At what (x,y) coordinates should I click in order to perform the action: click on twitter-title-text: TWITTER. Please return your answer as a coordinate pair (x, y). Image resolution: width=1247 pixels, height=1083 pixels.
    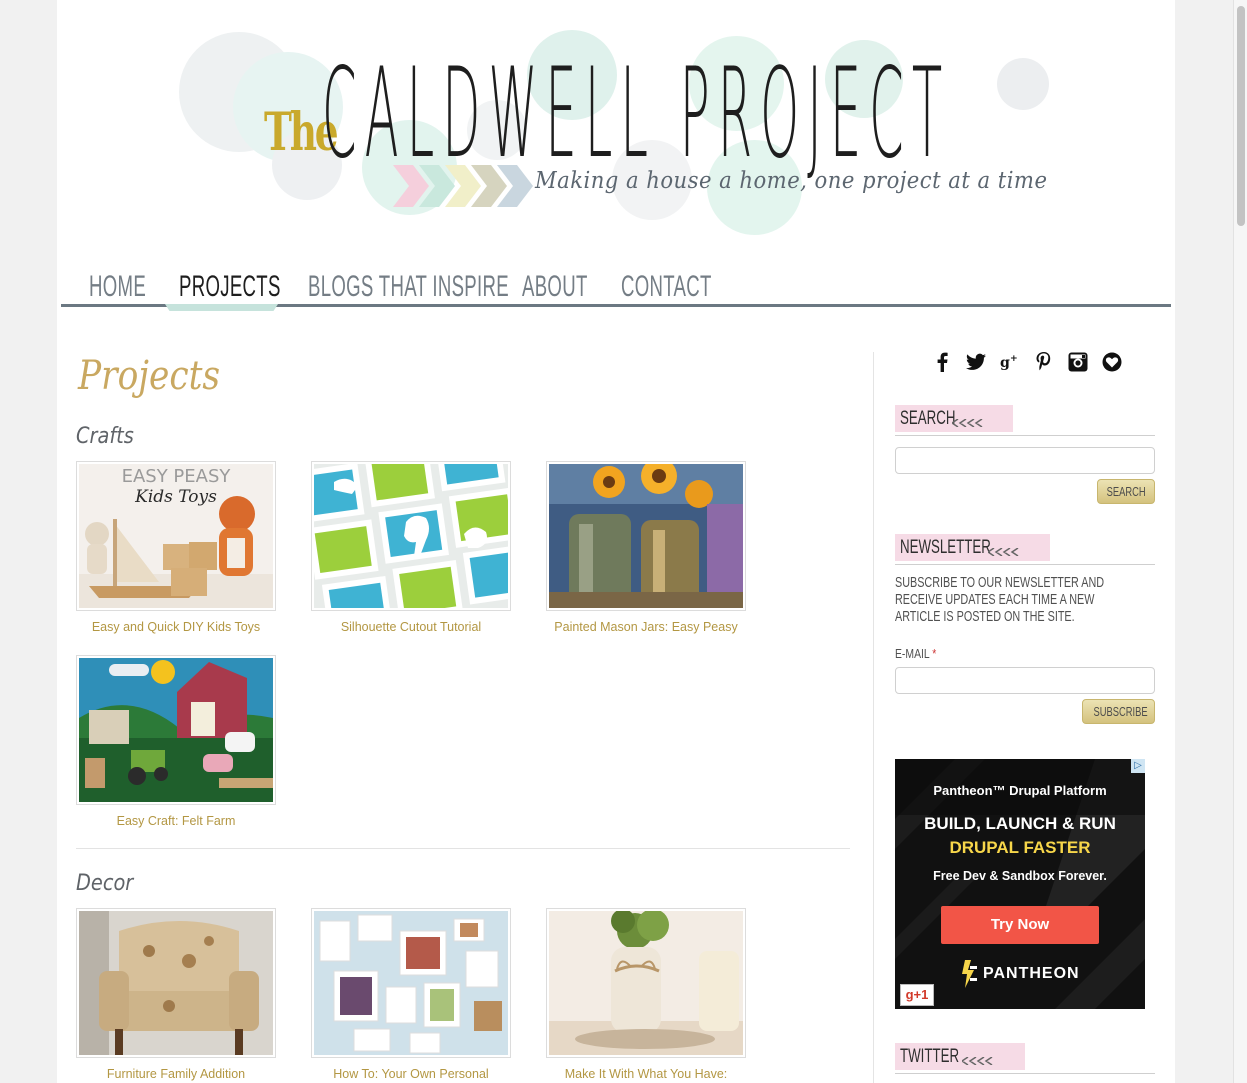
    Looking at the image, I should click on (930, 1056).